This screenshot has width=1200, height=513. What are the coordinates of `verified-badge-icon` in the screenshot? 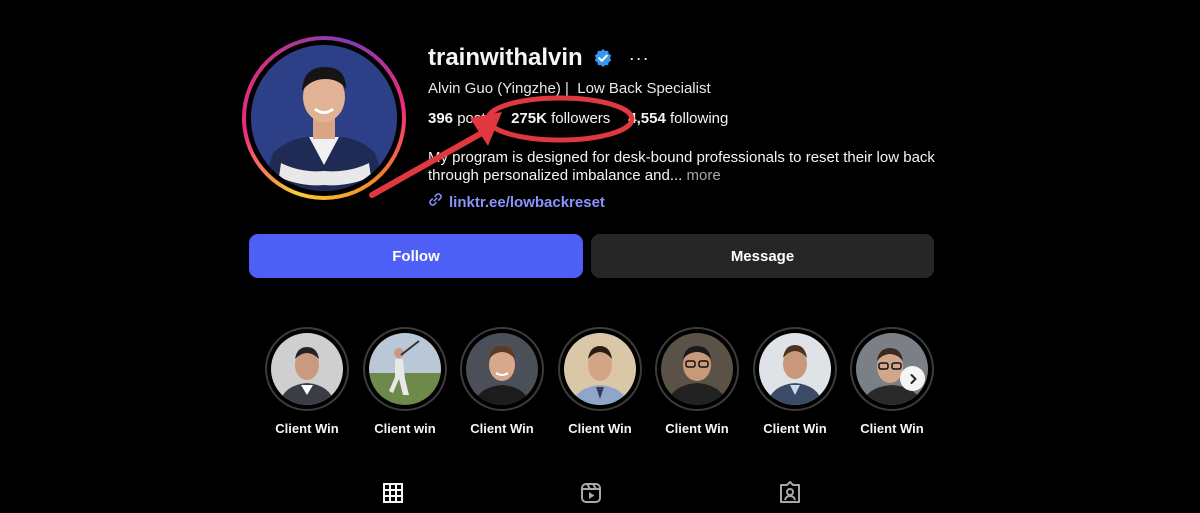 It's located at (603, 58).